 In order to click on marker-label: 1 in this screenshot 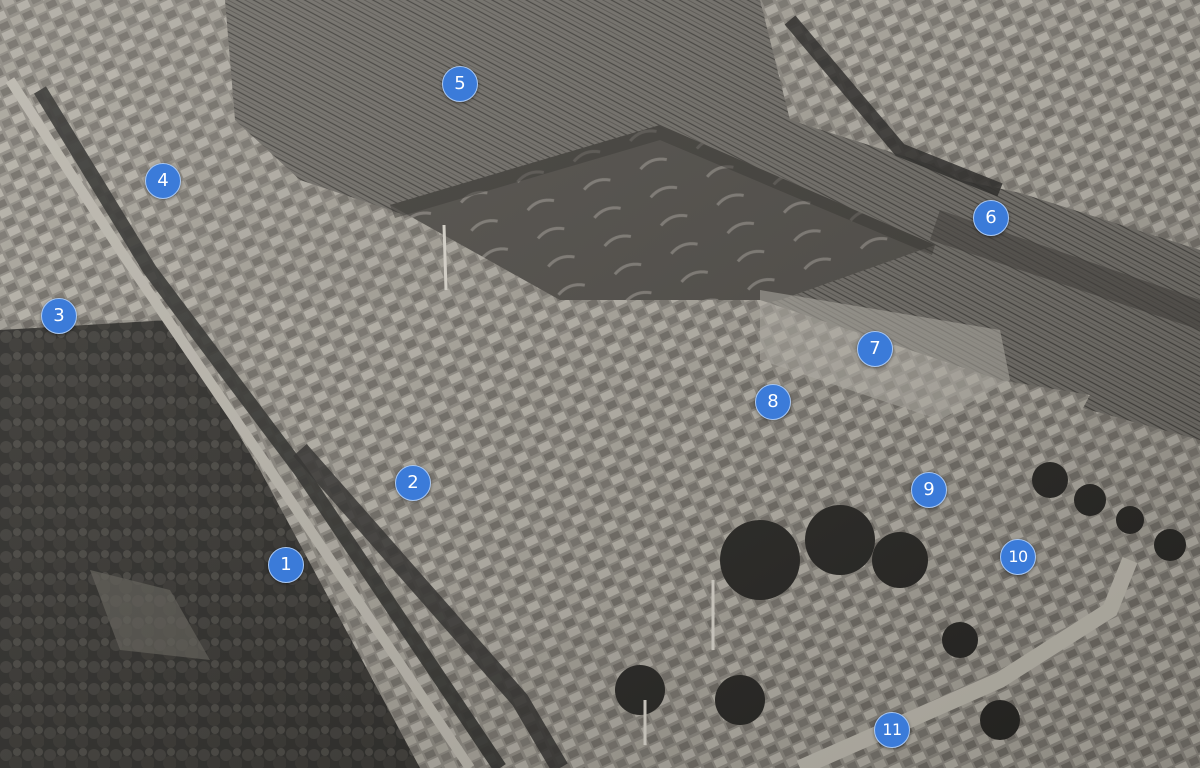, I will do `click(286, 564)`.